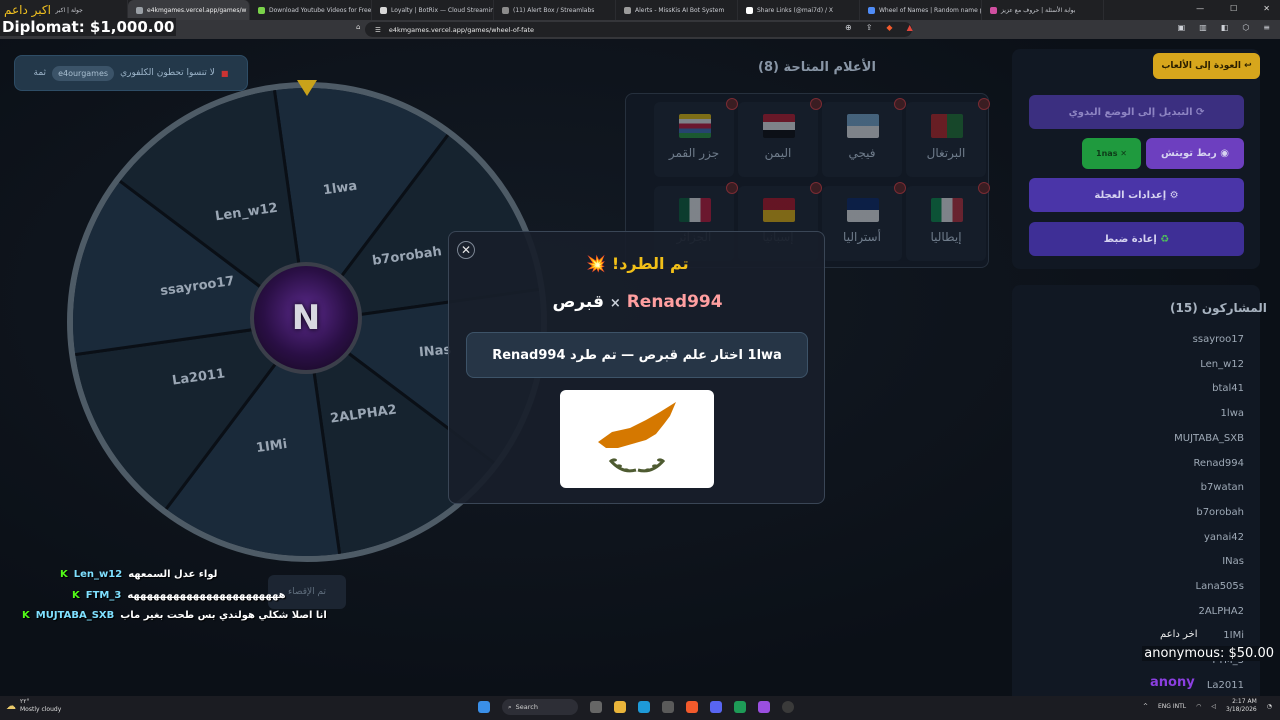 The height and width of the screenshot is (720, 1280). Describe the element at coordinates (1200, 8) in the screenshot. I see `minimize-icon: —` at that location.